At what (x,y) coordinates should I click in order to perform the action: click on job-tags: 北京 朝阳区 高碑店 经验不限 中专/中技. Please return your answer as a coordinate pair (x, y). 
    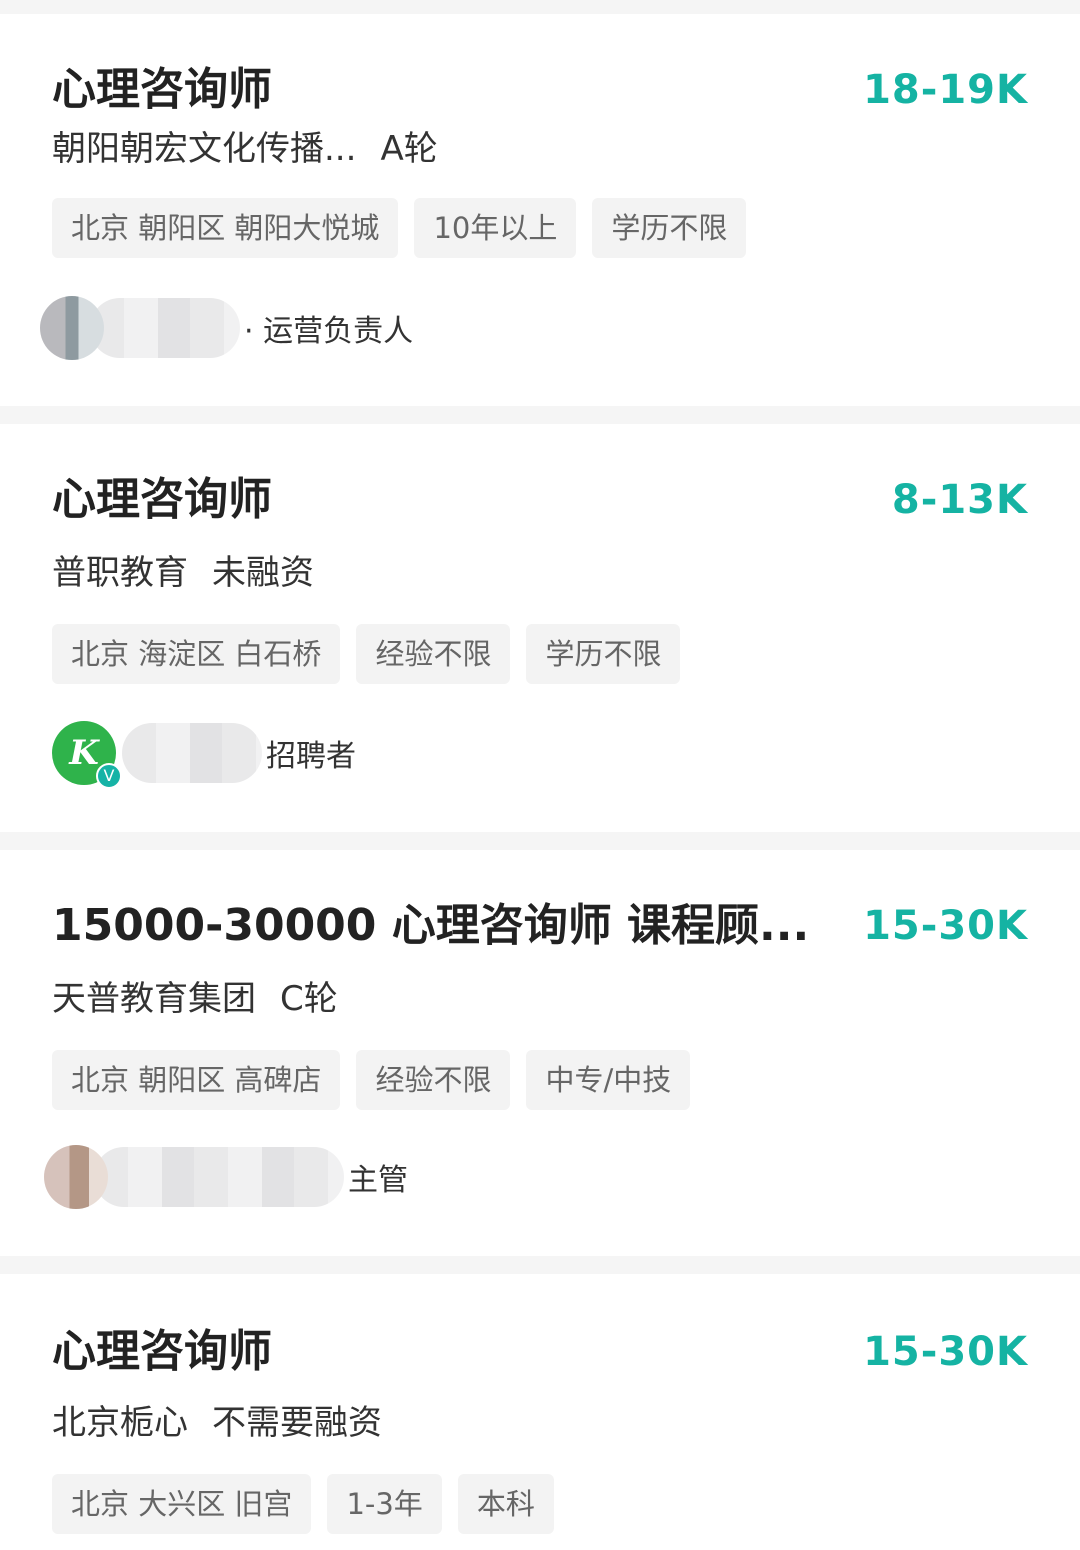
    Looking at the image, I should click on (371, 1080).